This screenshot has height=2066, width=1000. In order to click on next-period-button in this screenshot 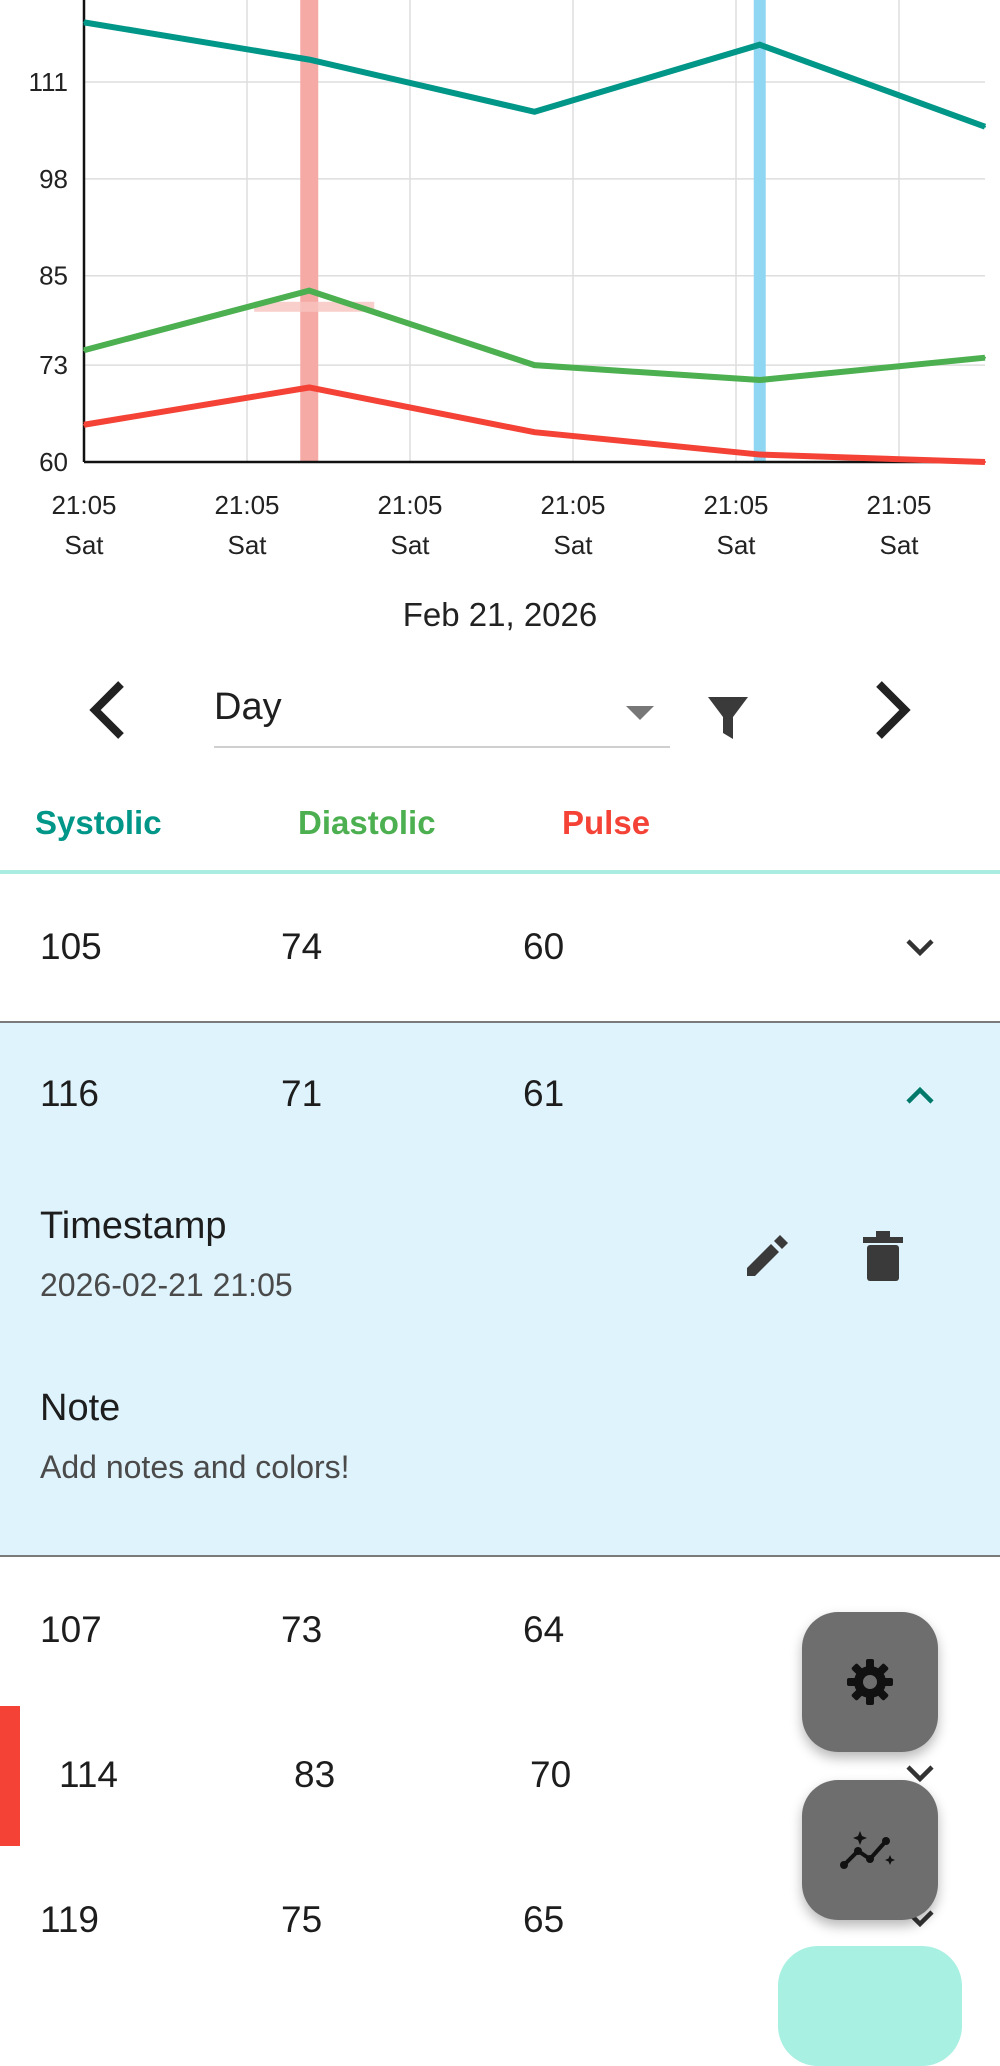, I will do `click(893, 710)`.